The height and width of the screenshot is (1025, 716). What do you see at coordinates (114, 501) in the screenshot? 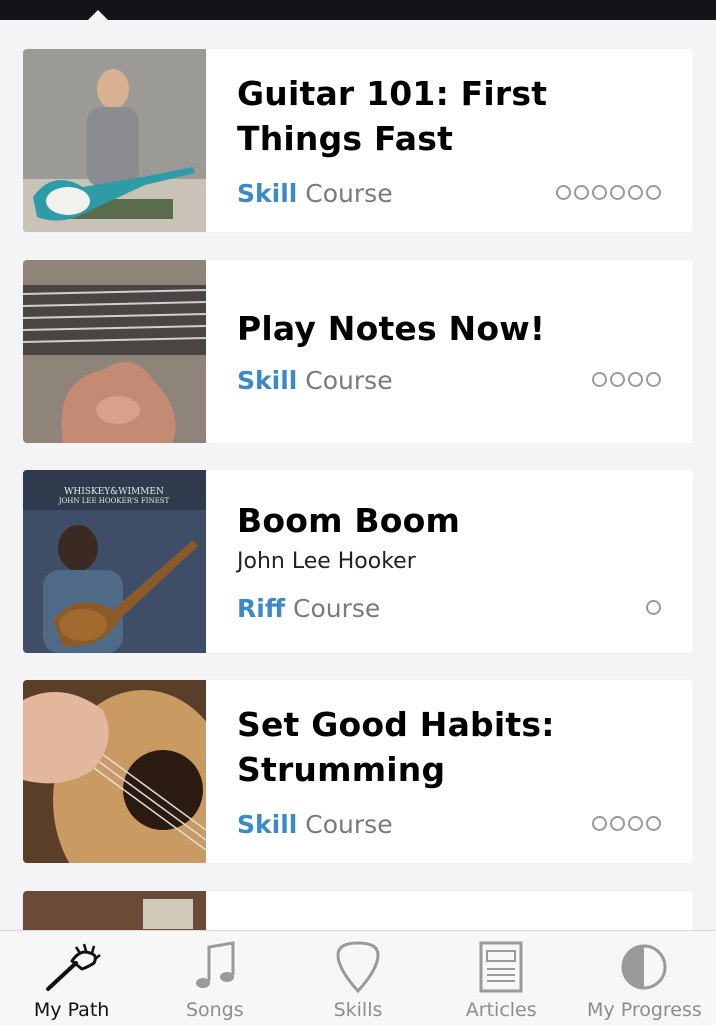
I see `album-text-bottom: JOHN LEE HOOKER'S FINEST` at bounding box center [114, 501].